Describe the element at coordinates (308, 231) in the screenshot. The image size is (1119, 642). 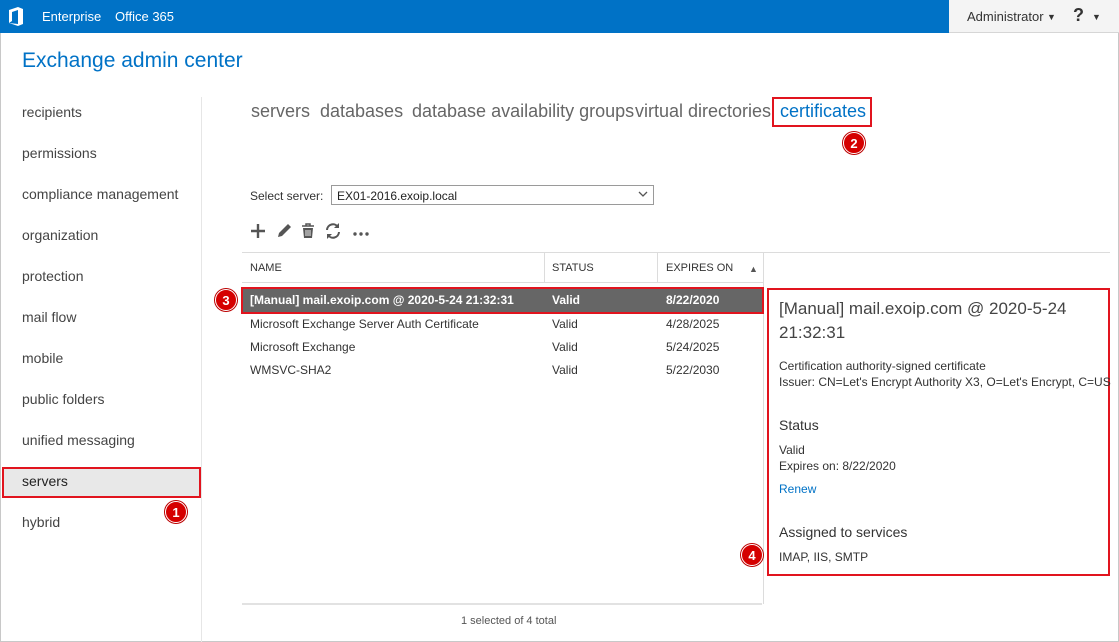
I see `delete-icon` at that location.